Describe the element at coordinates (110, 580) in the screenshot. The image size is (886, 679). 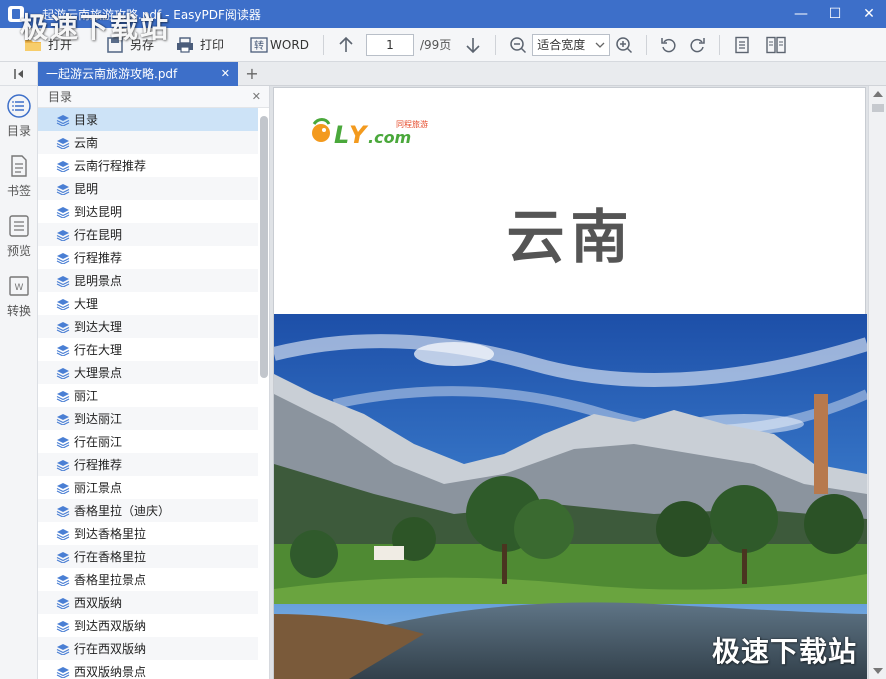
I see `toc-item-label: 香格里拉景点` at that location.